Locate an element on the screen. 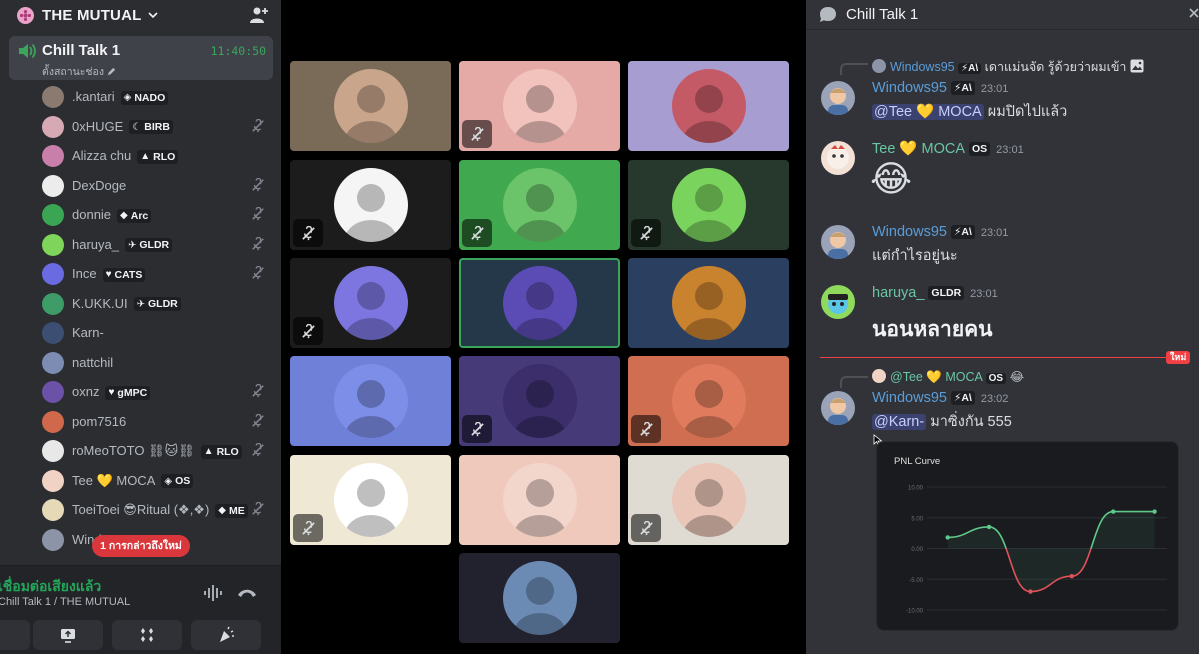 This screenshot has width=1199, height=654. author-tag: GLDR is located at coordinates (946, 293).